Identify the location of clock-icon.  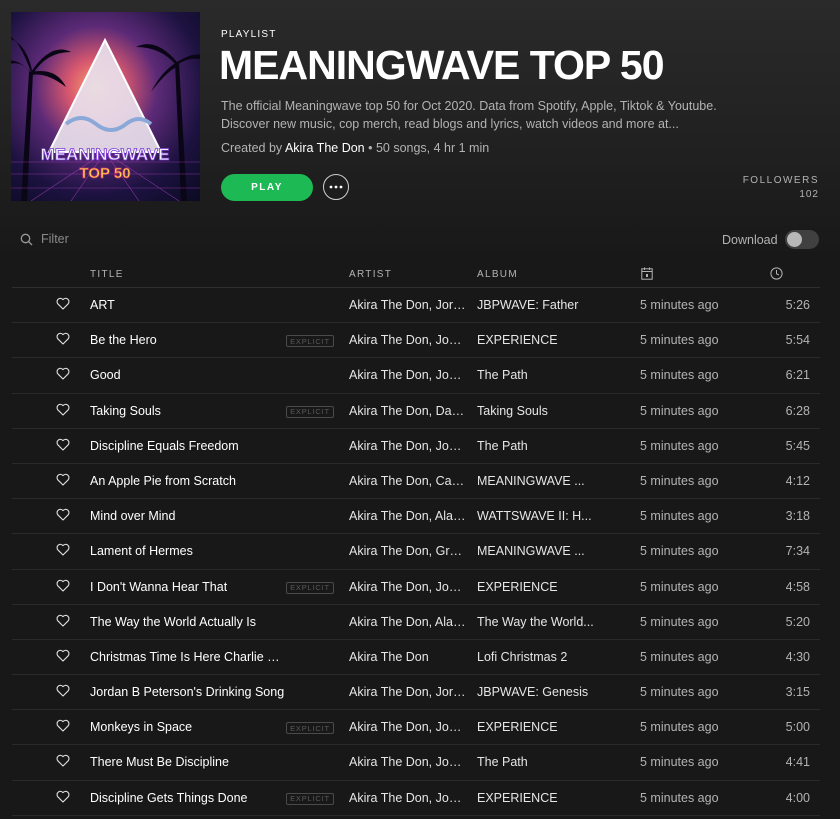
(776, 273).